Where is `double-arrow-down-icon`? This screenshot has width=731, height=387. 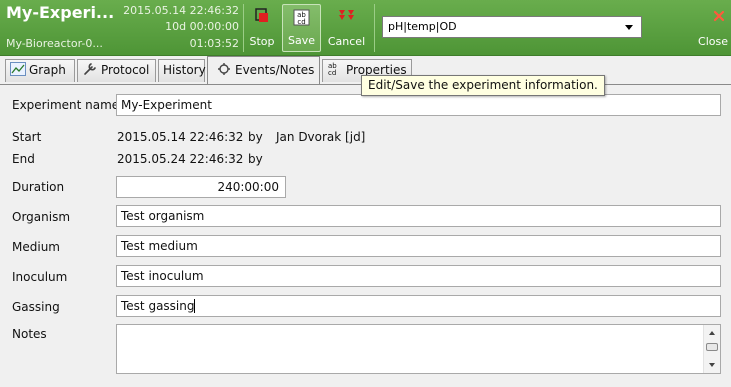
double-arrow-down-icon is located at coordinates (346, 17).